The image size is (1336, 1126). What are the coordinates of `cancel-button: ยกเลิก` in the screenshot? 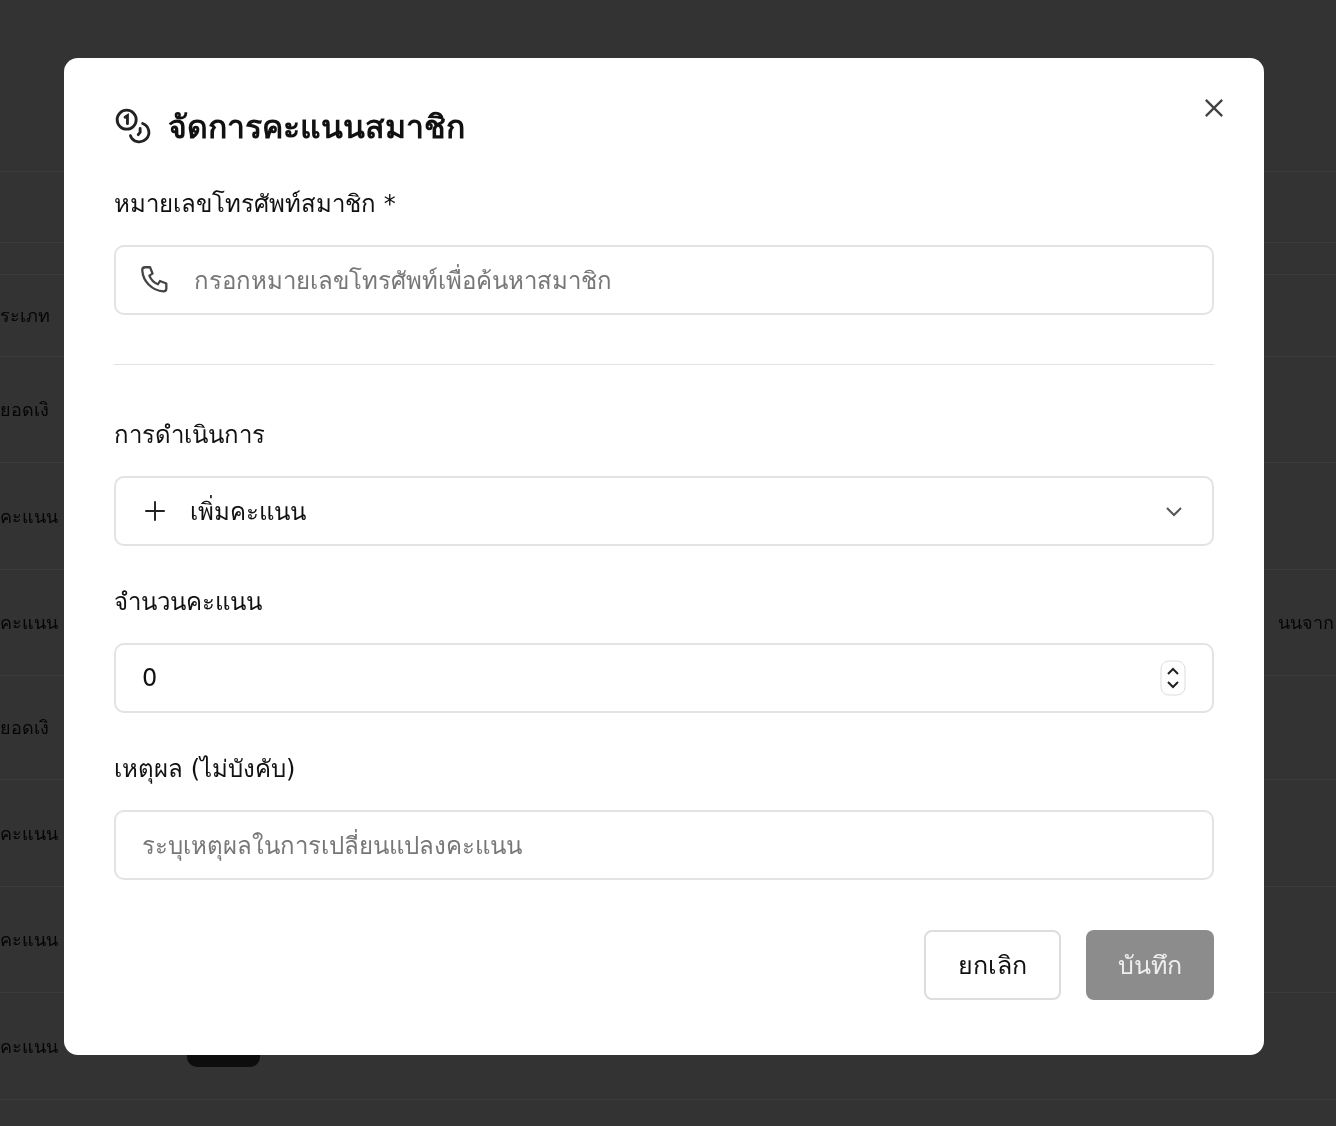 It's located at (992, 965).